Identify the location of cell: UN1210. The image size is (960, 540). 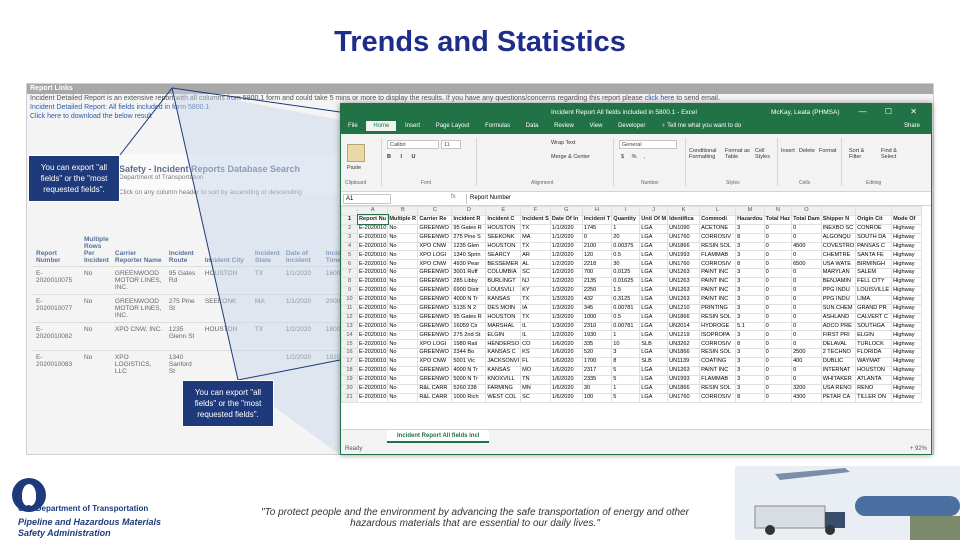
(684, 308).